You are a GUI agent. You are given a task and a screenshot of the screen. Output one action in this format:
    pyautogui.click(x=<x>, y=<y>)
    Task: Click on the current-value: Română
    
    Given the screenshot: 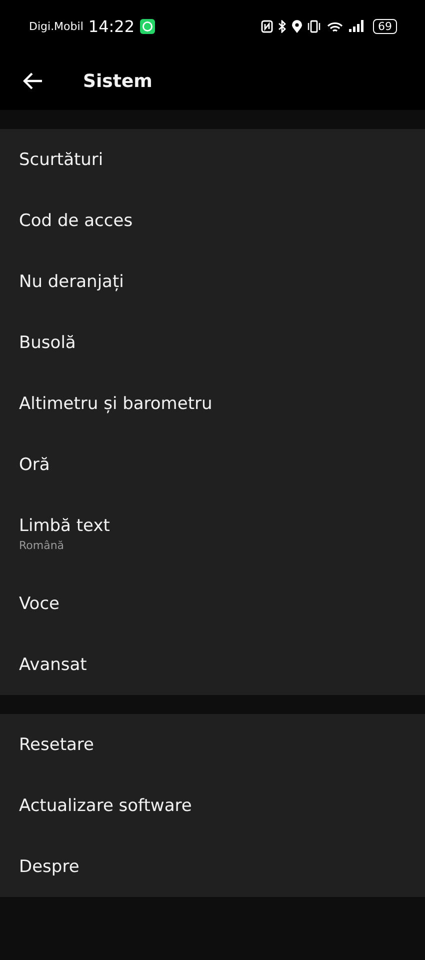 What is the action you would take?
    pyautogui.click(x=42, y=545)
    